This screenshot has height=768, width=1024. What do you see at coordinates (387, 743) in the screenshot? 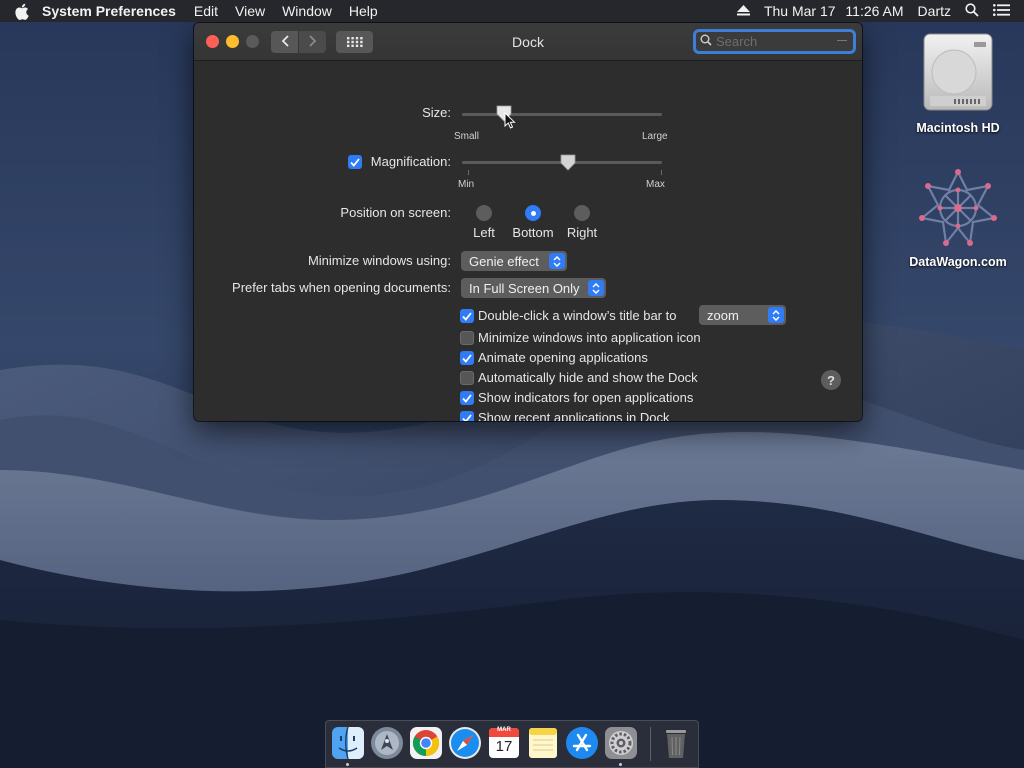
I see `launchpad-icon` at bounding box center [387, 743].